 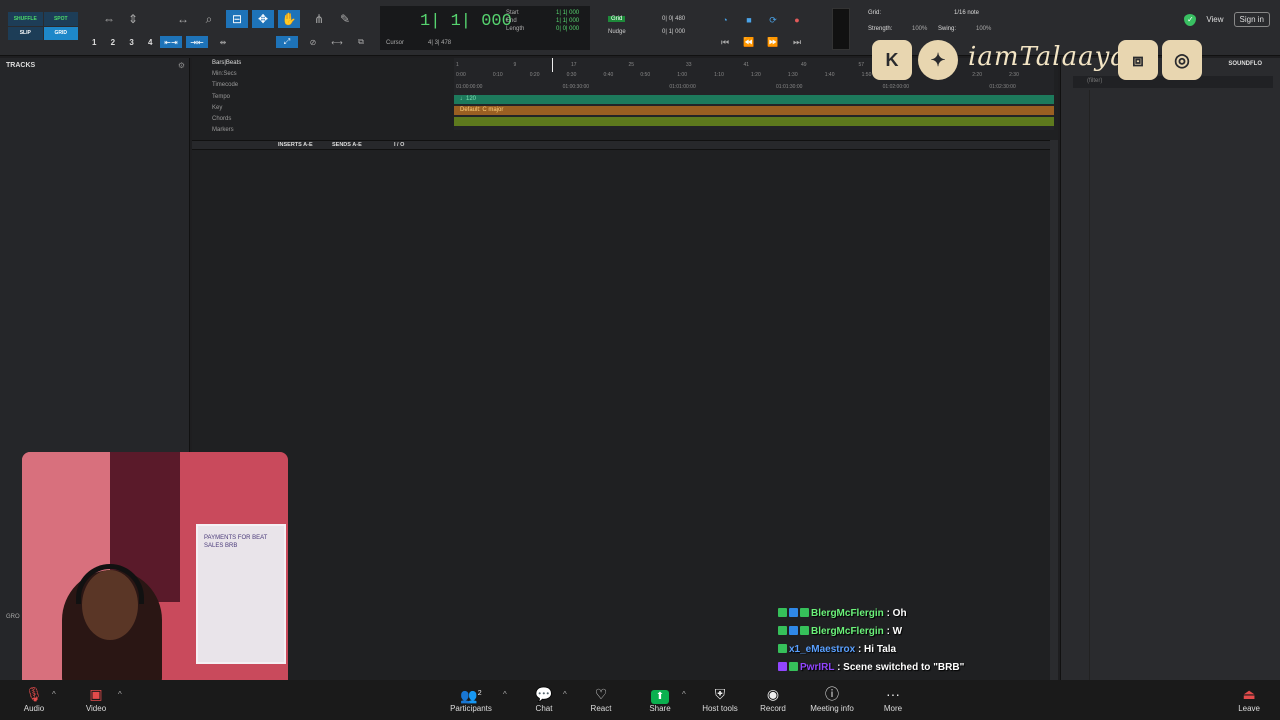 I want to click on more-button: ··· More, so click(x=893, y=698).